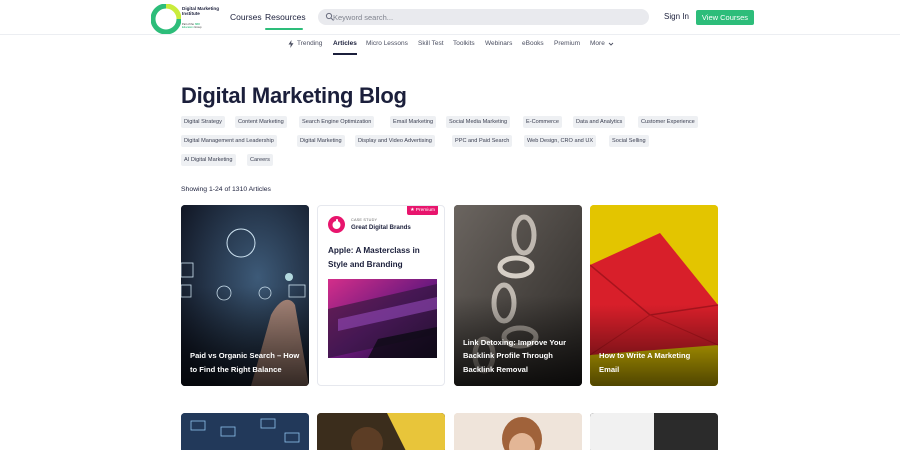 This screenshot has width=900, height=450. What do you see at coordinates (464, 43) in the screenshot?
I see `tab-toolkits: Toolkits` at bounding box center [464, 43].